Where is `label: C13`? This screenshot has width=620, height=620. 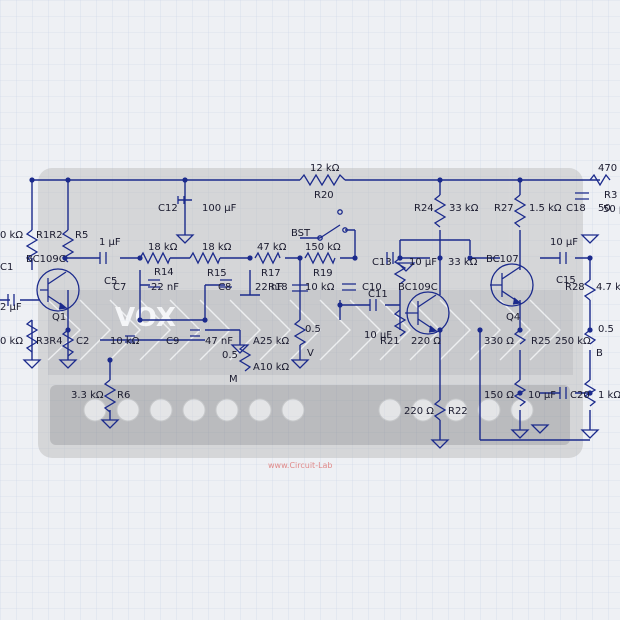
label: C13 is located at coordinates (382, 262).